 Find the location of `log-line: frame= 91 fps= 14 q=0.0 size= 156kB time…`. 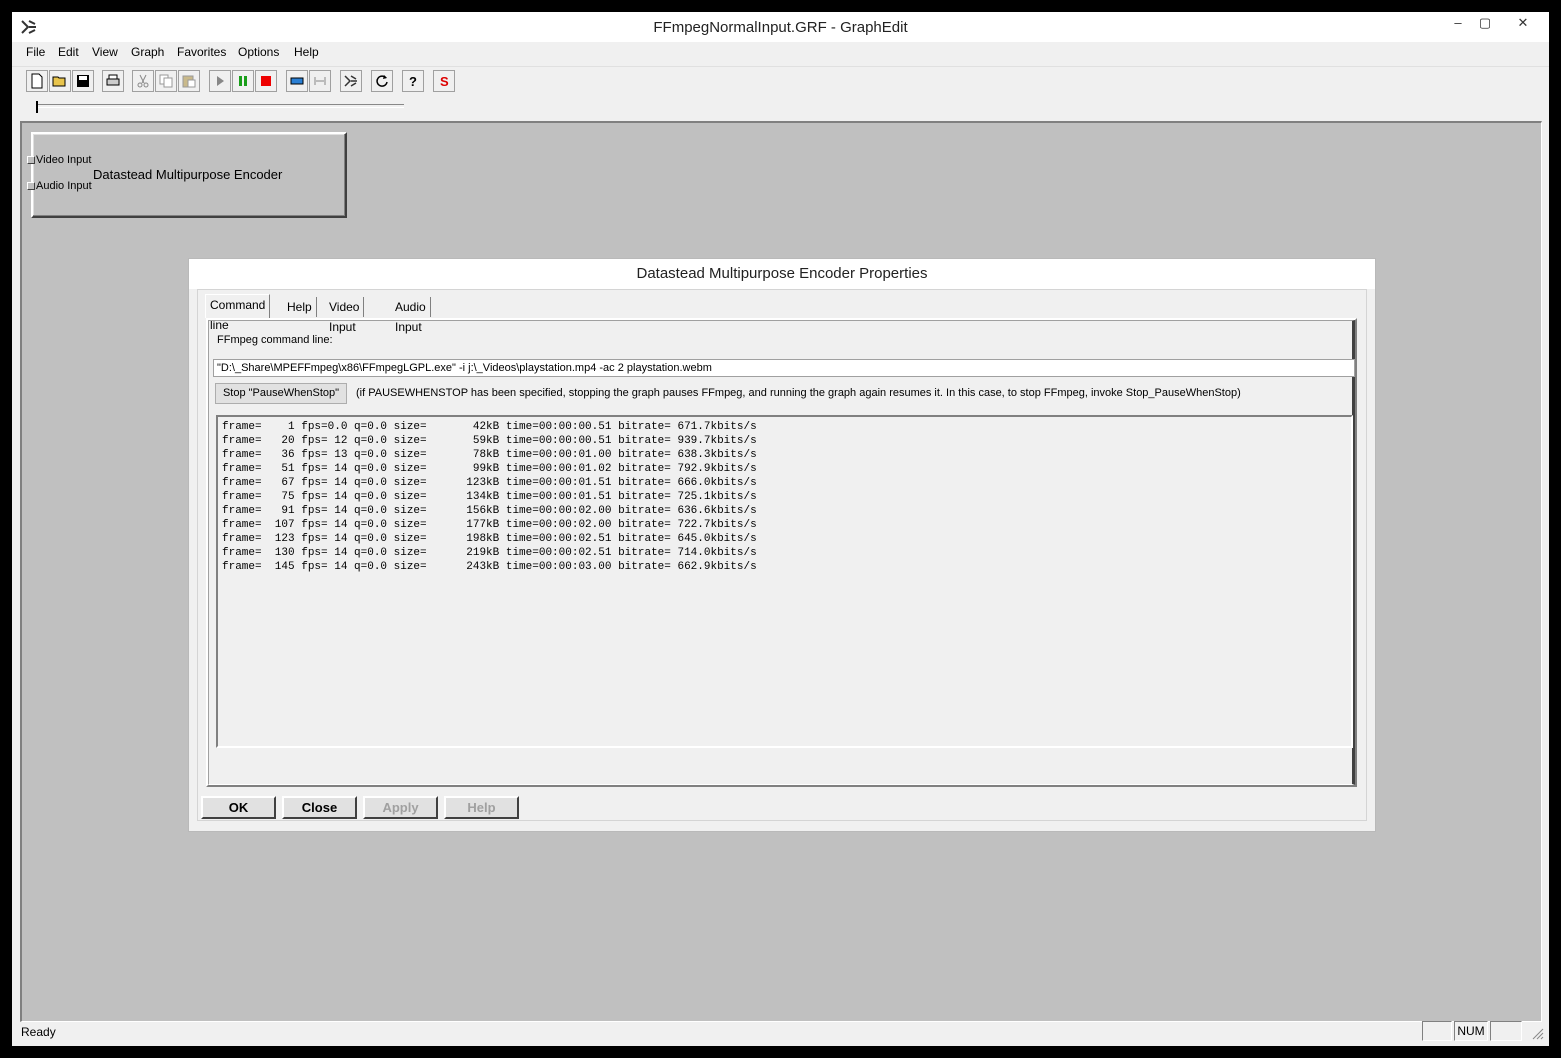

log-line: frame= 91 fps= 14 q=0.0 size= 156kB time… is located at coordinates (489, 511).